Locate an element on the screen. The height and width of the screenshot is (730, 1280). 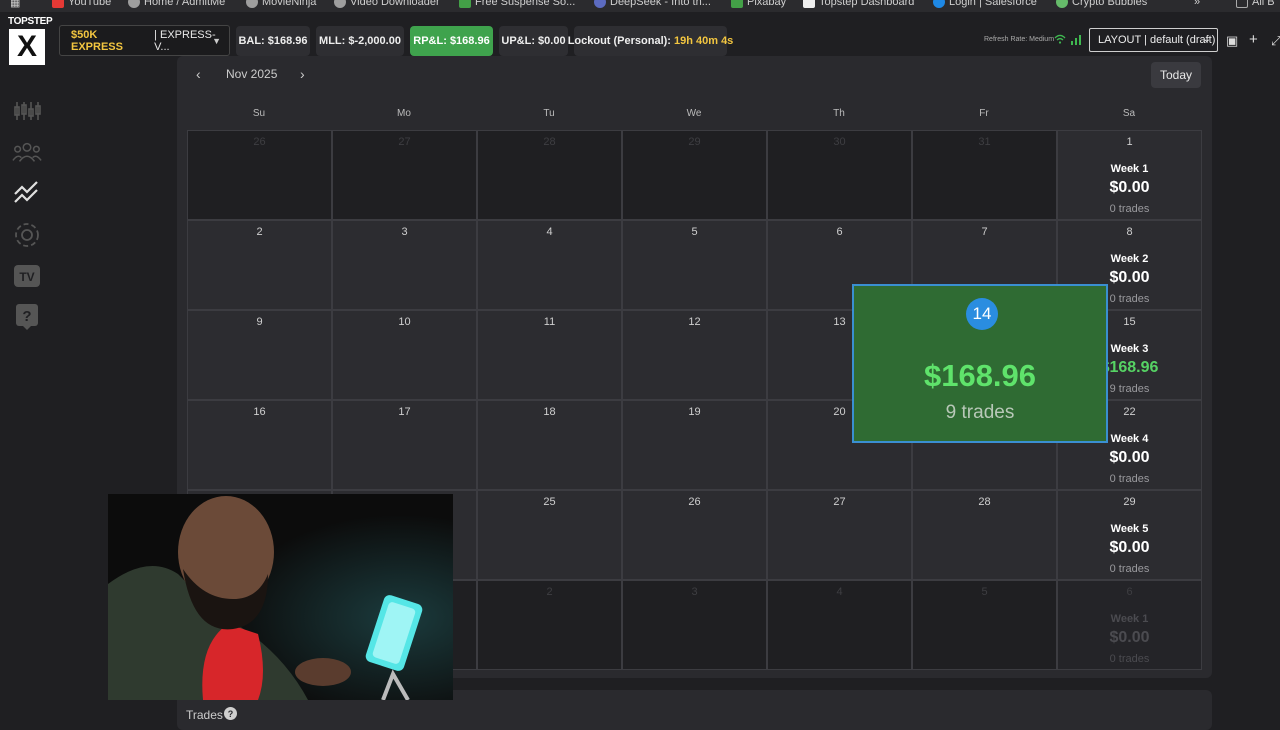
day-number: 11 is located at coordinates (549, 322).